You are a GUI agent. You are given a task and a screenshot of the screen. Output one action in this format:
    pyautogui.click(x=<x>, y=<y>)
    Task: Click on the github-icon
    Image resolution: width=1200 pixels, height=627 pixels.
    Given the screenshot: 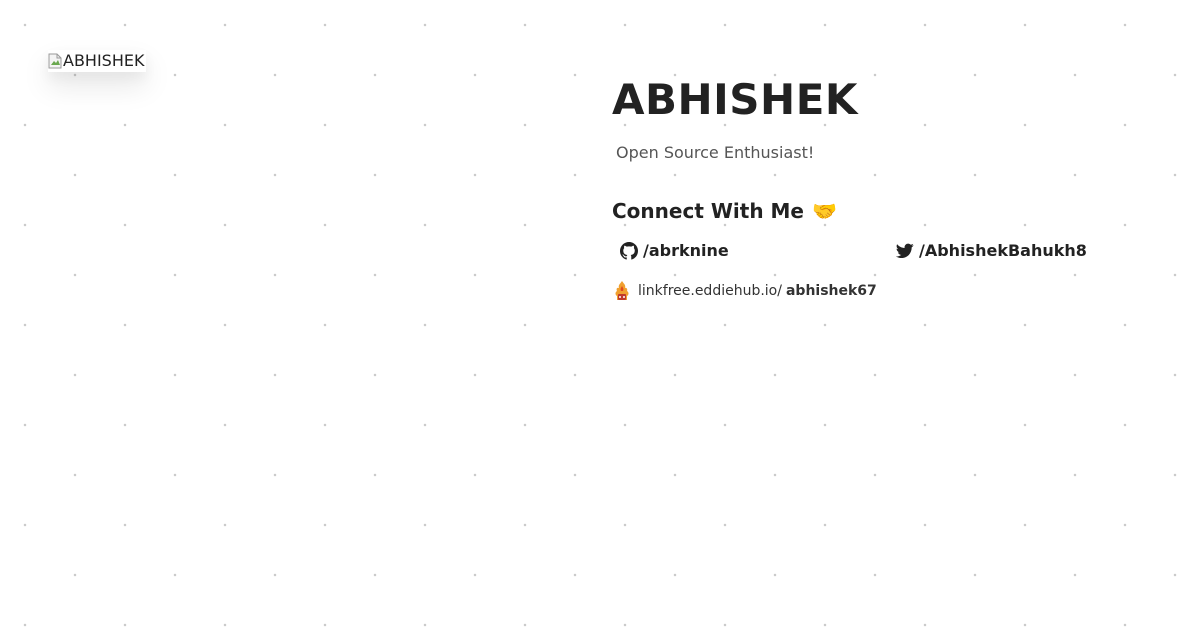 What is the action you would take?
    pyautogui.click(x=629, y=251)
    